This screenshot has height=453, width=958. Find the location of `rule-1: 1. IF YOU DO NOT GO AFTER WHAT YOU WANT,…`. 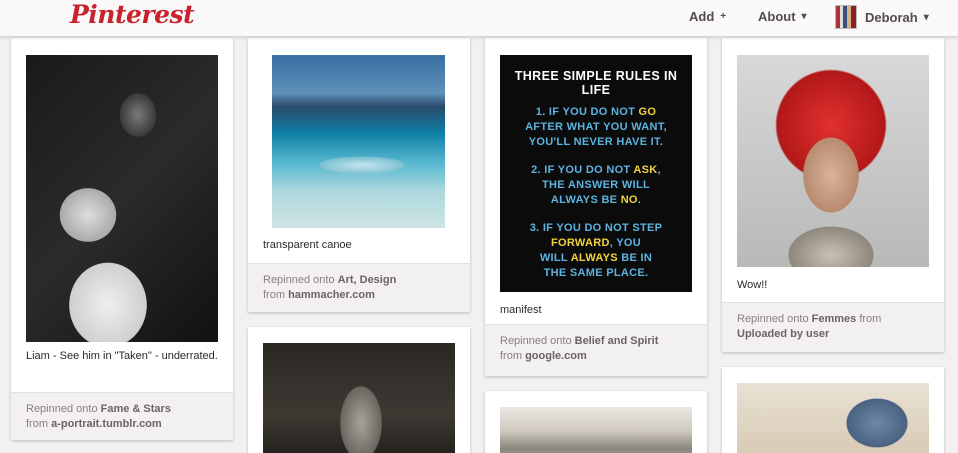

rule-1: 1. IF YOU DO NOT GO AFTER WHAT YOU WANT,… is located at coordinates (596, 127).